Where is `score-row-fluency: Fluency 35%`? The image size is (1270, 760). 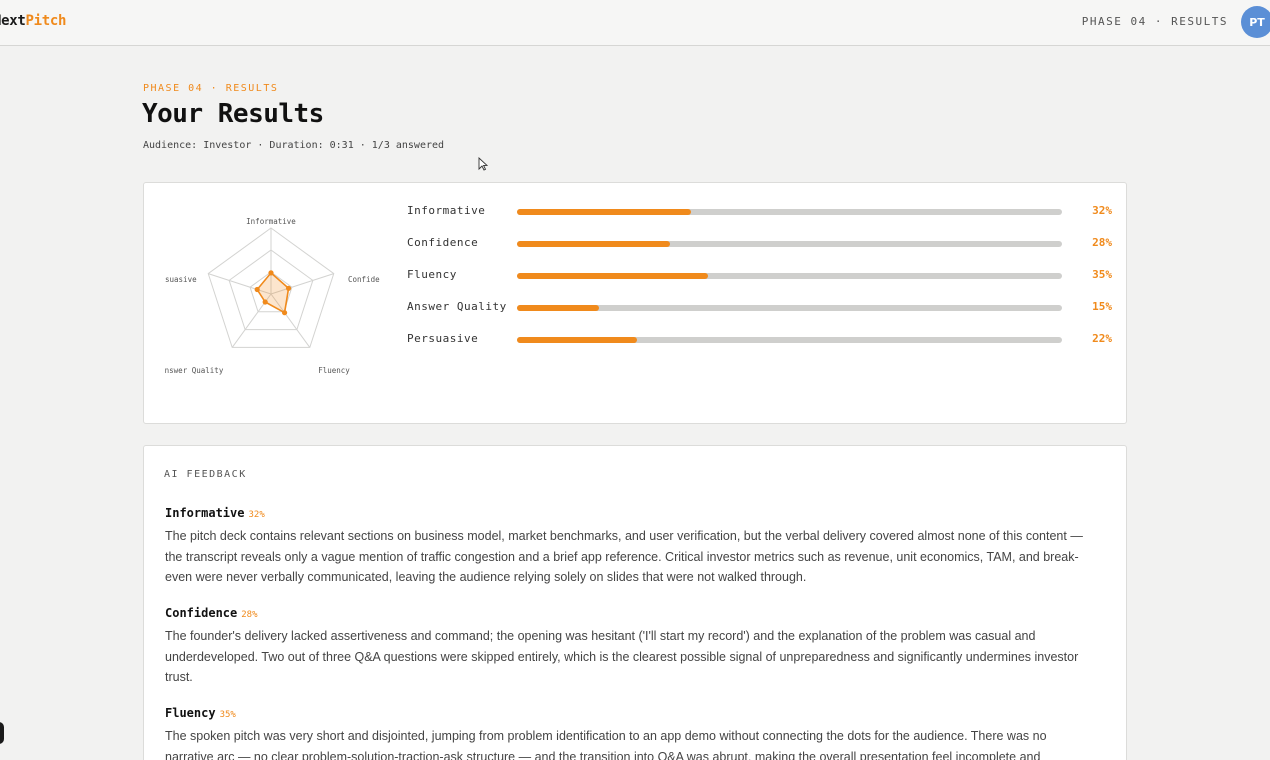 score-row-fluency: Fluency 35% is located at coordinates (759, 276).